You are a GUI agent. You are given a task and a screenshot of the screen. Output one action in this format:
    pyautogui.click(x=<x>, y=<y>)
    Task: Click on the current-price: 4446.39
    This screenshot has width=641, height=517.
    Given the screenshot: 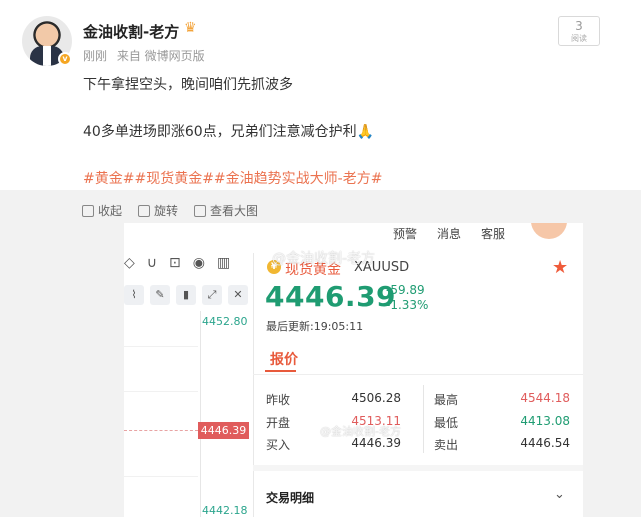 What is the action you would take?
    pyautogui.click(x=331, y=296)
    